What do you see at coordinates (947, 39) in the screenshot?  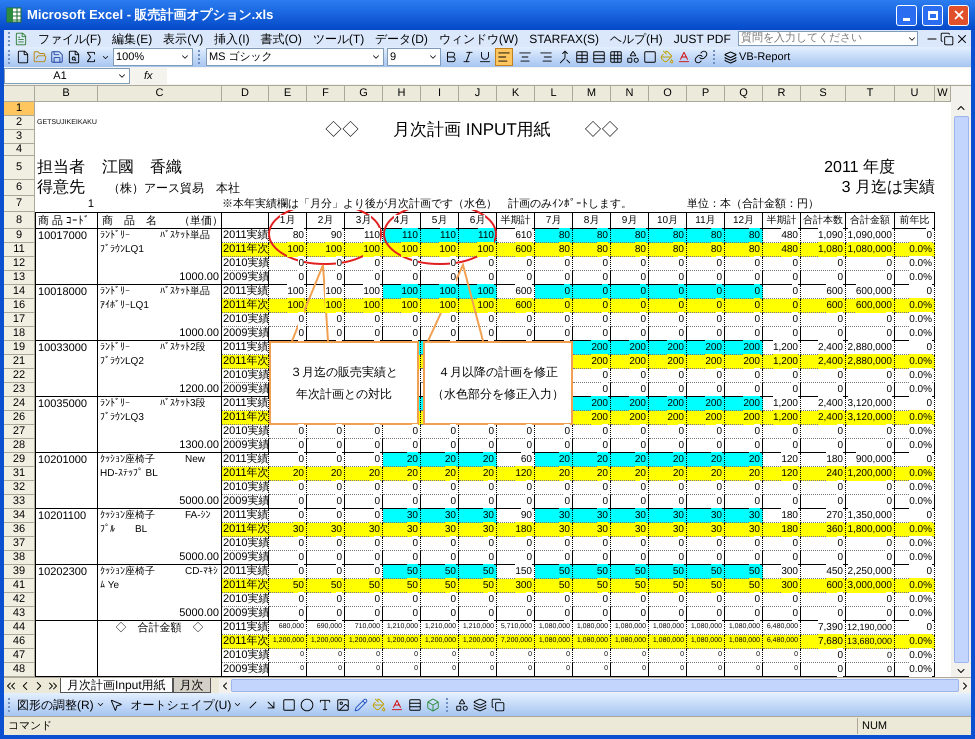 I see `restore-icon` at bounding box center [947, 39].